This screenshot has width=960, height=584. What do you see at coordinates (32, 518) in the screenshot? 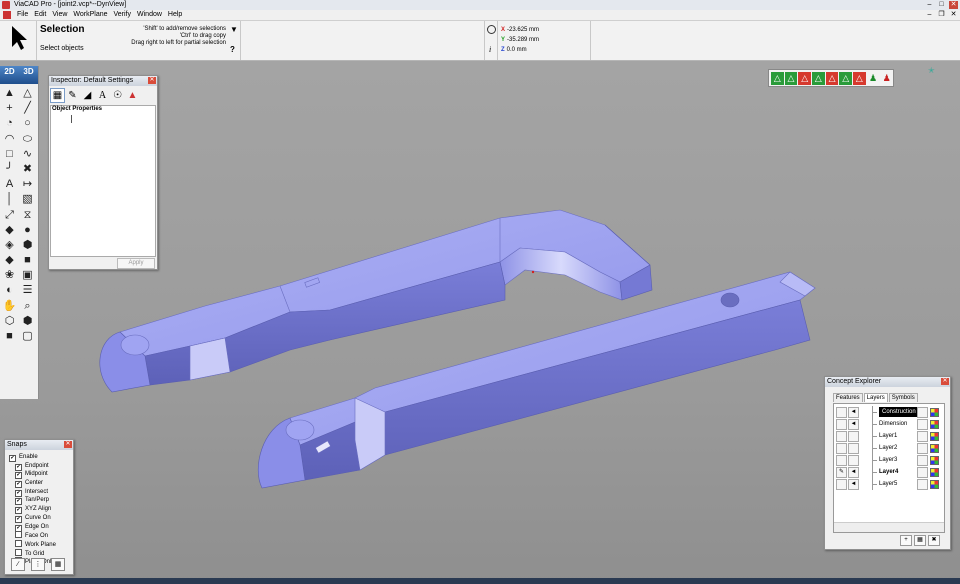
I see `snap-curve-on: ✔ Curve On` at bounding box center [32, 518].